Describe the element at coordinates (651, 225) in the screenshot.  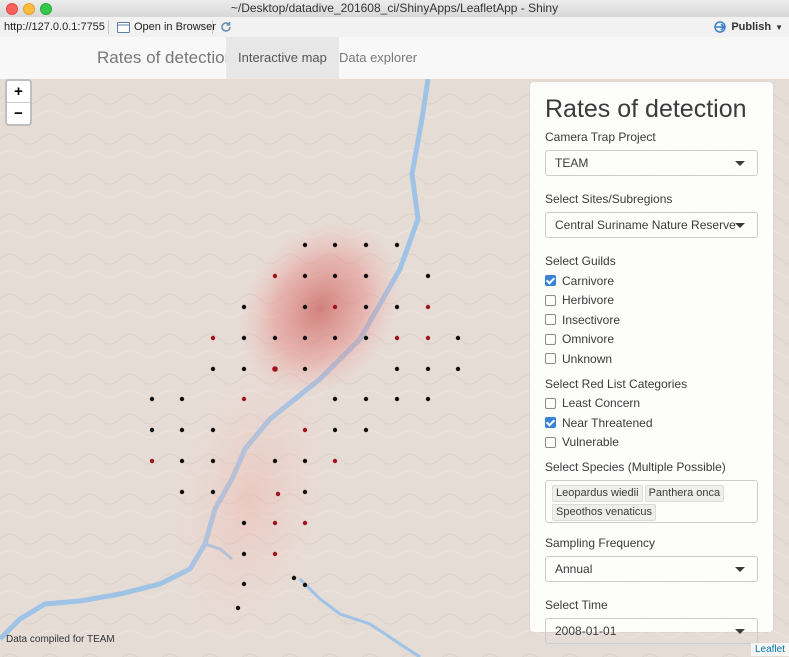
I see `site-select: Central Suriname Nature Reserve` at that location.